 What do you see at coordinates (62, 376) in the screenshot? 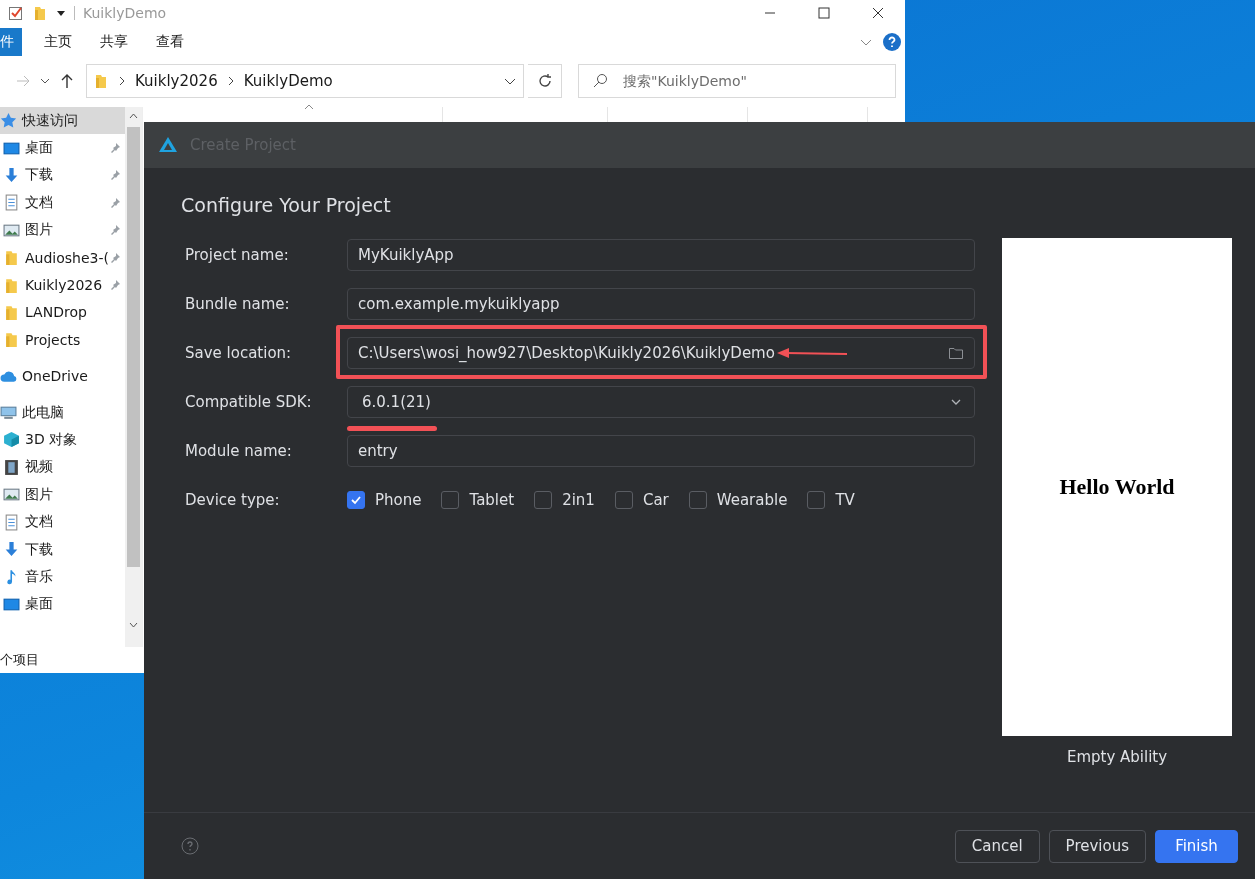
I see `nav-item: OneDrive` at bounding box center [62, 376].